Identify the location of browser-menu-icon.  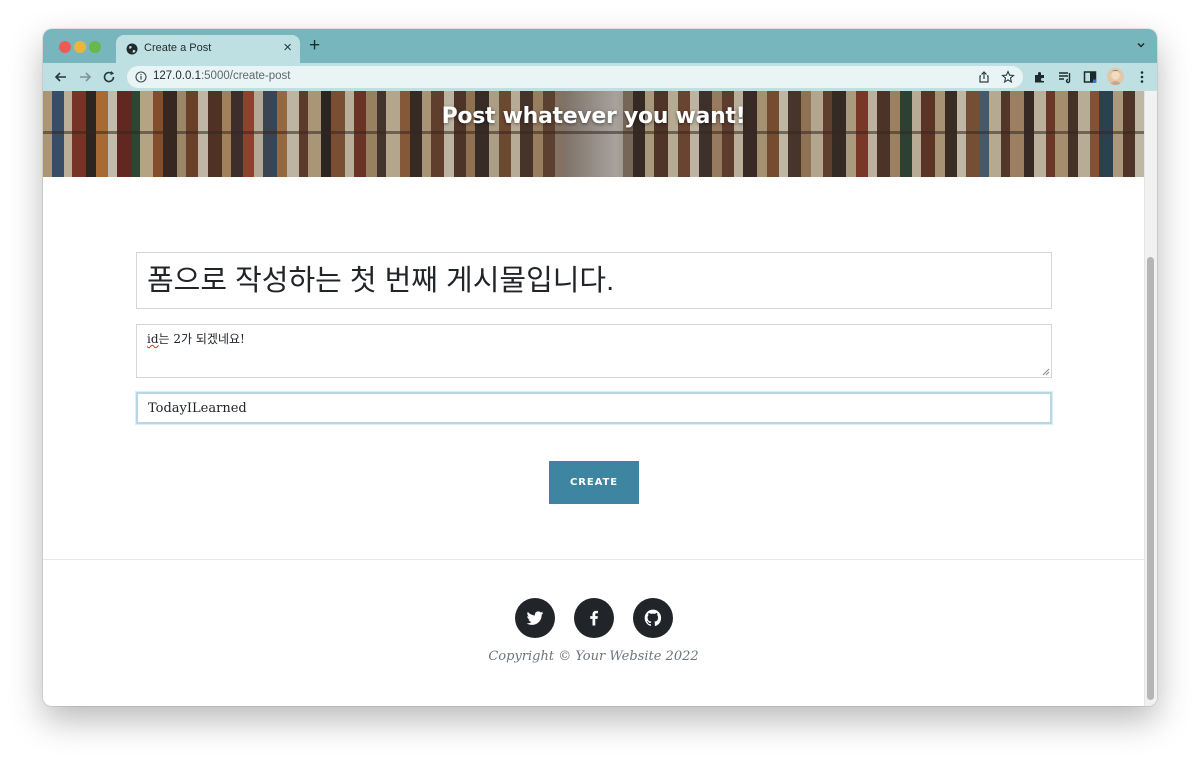
(1142, 77).